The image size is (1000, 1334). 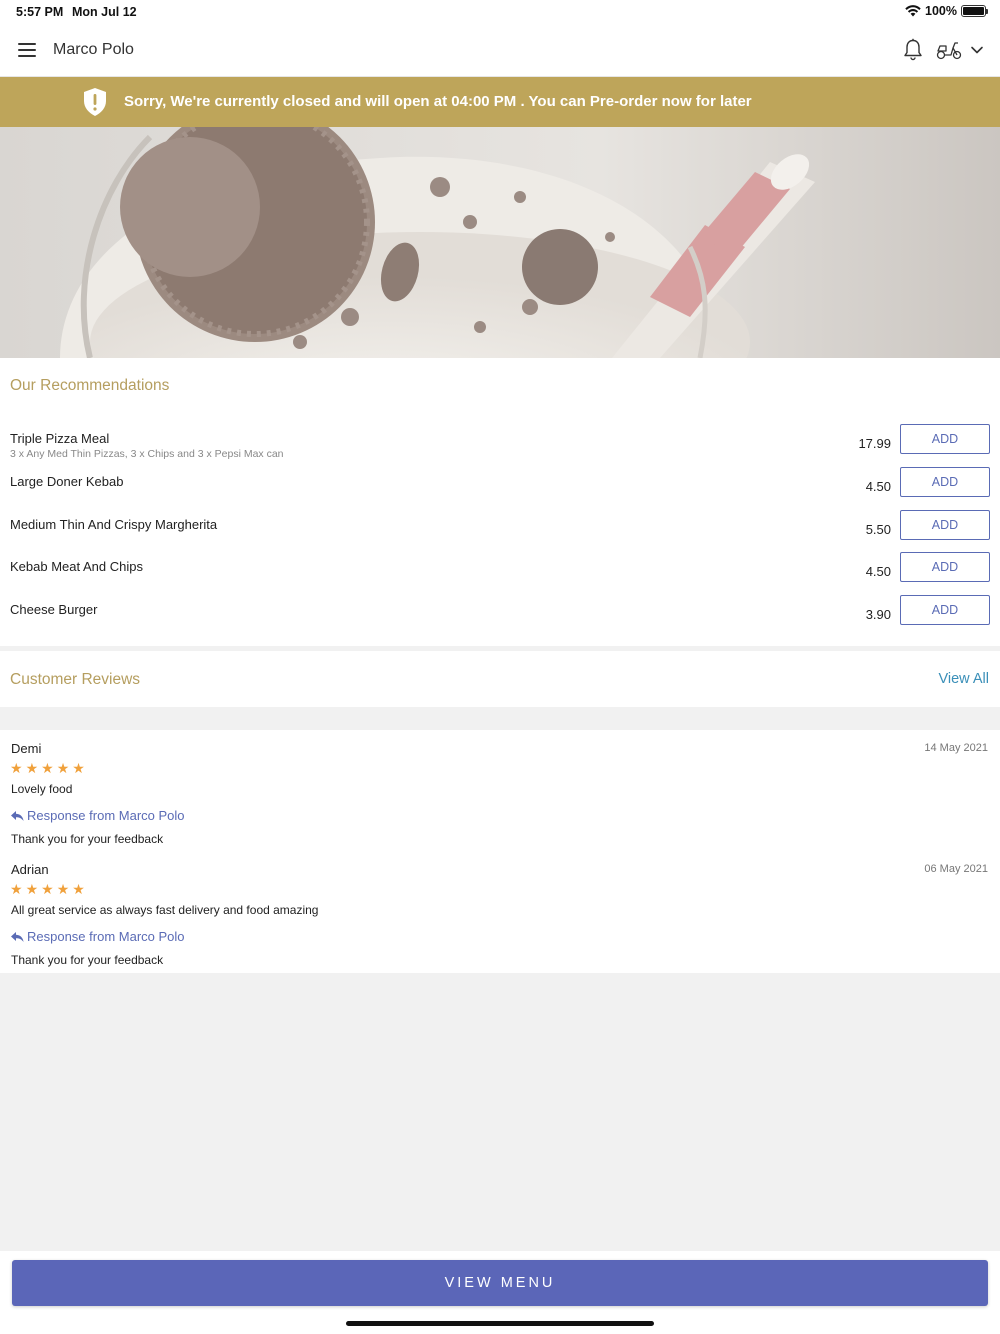 What do you see at coordinates (500, 618) in the screenshot?
I see `recommendation-item: Cheese Burger 3.90 ADD` at bounding box center [500, 618].